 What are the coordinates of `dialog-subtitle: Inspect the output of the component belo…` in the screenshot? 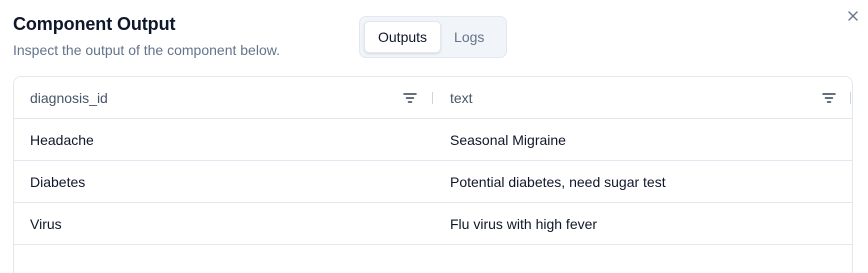 It's located at (146, 50).